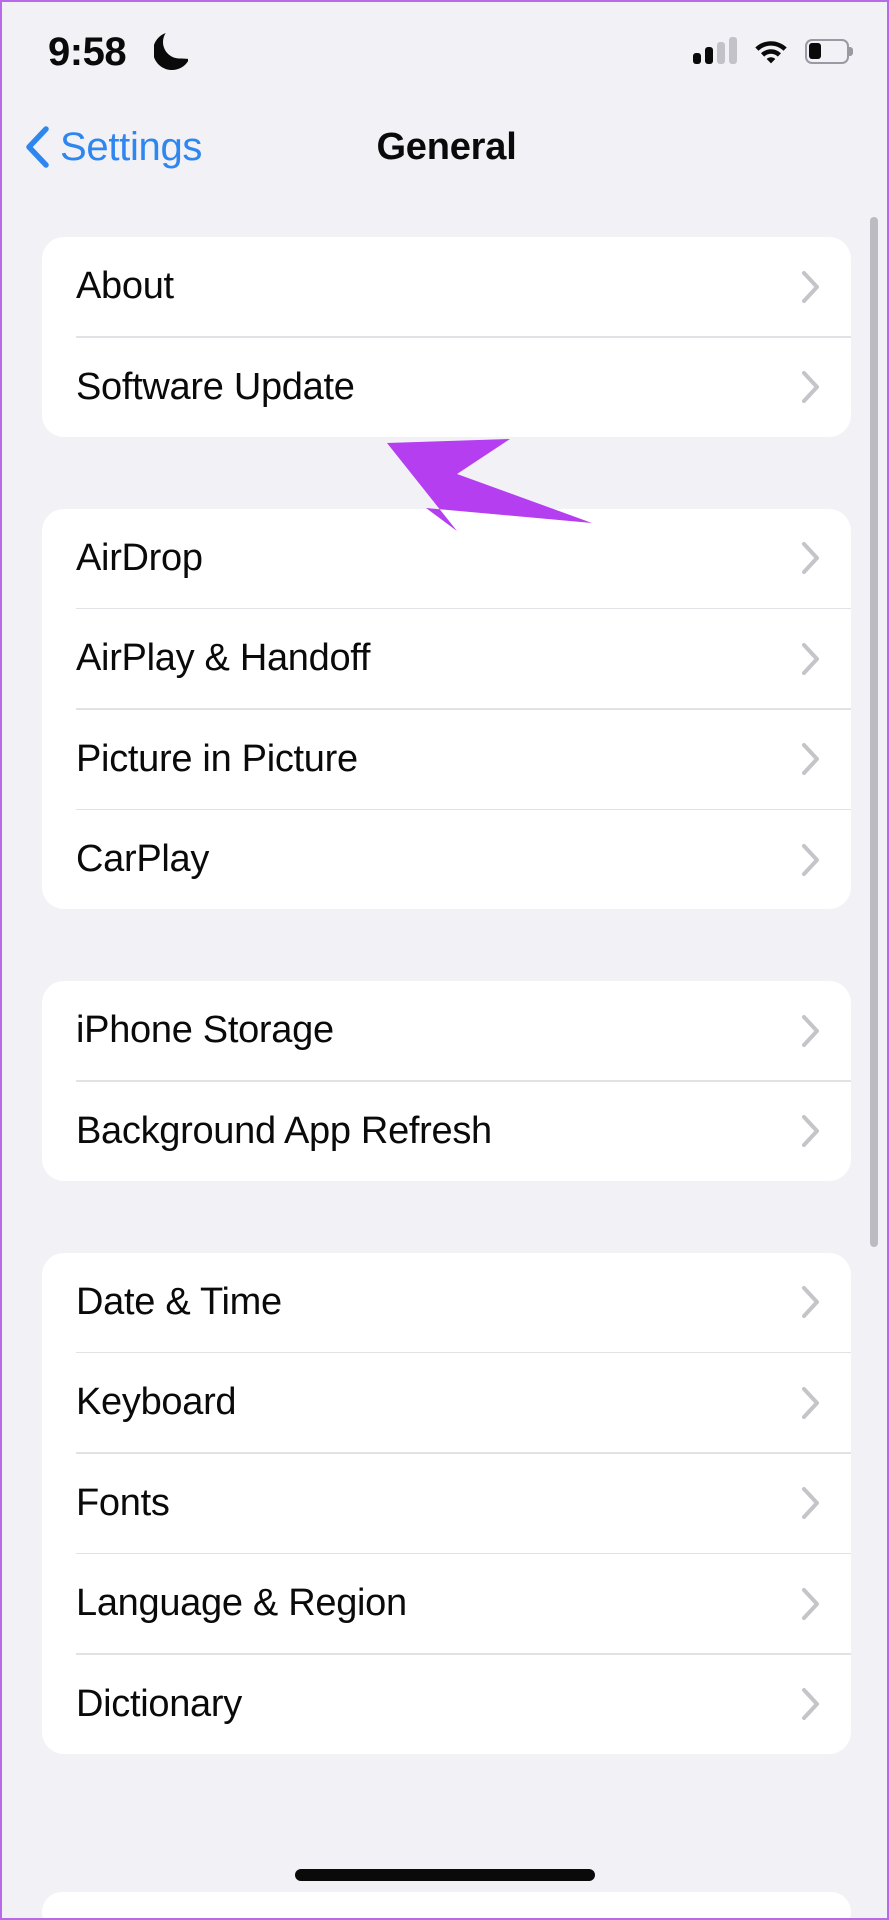 This screenshot has width=889, height=1920. I want to click on settings-row-carplay: CarPlay, so click(446, 859).